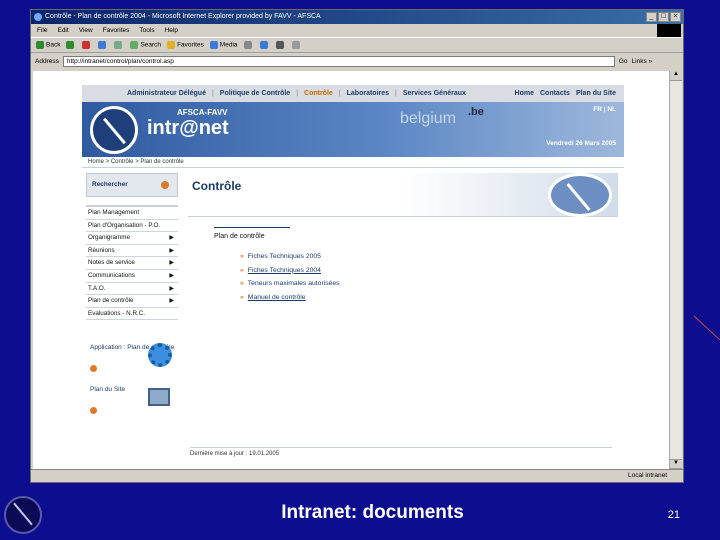 This screenshot has height=540, width=720. I want to click on afsca-logo-icon, so click(114, 130).